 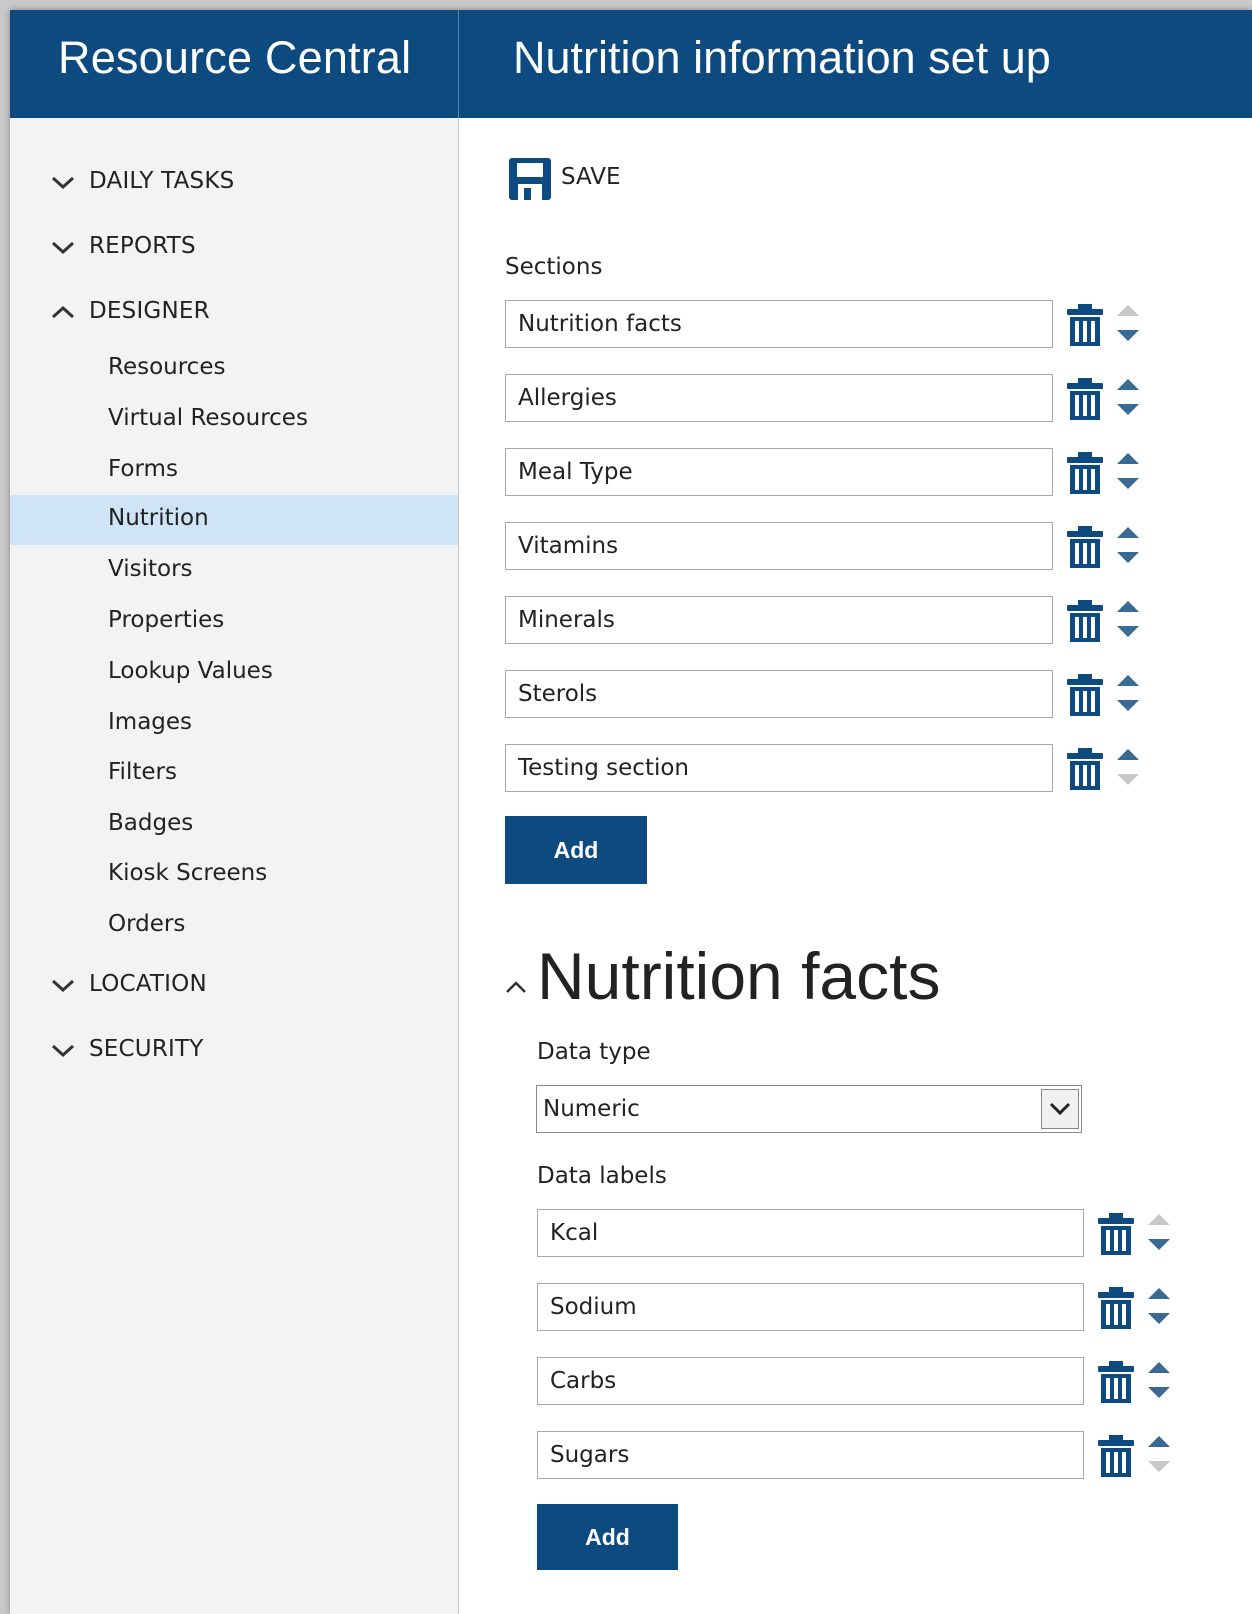 I want to click on sidebar-group-label: SECURITY, so click(x=146, y=1049).